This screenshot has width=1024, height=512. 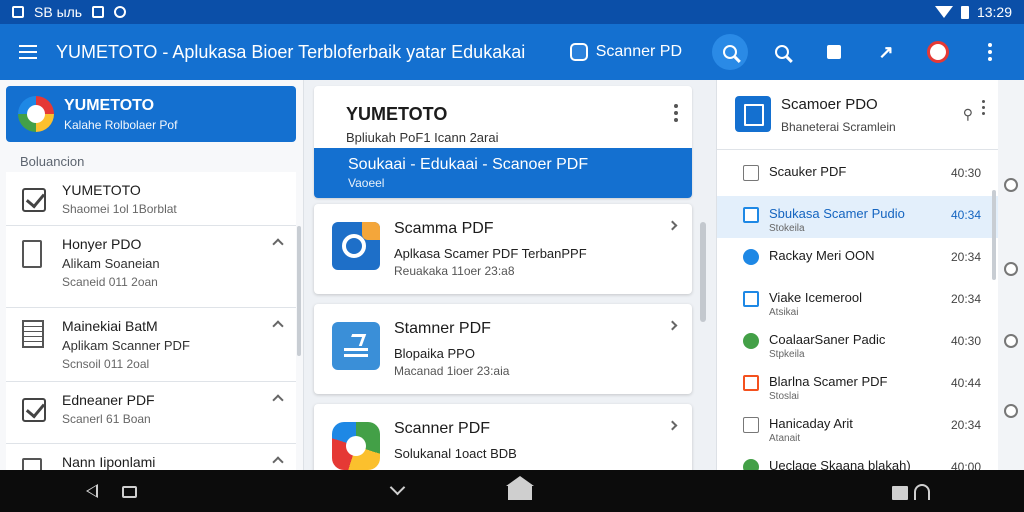 I want to click on card-subtitle: Solukanal 1oact BDB, so click(x=455, y=453).